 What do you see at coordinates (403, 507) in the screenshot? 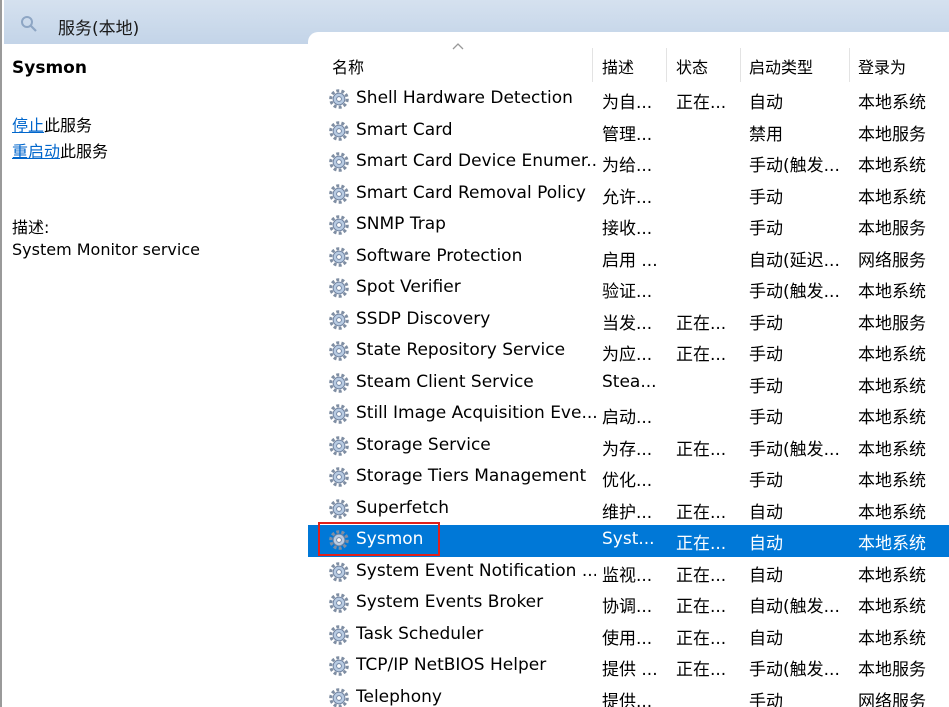
I see `service-name: Superfetch` at bounding box center [403, 507].